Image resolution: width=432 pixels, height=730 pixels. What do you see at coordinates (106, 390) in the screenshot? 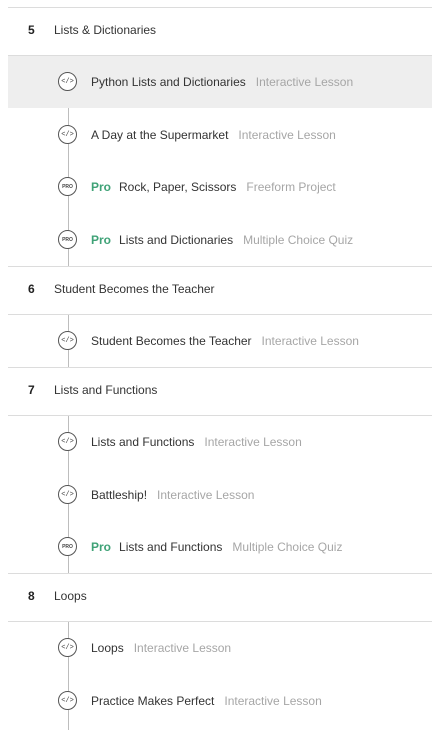
I see `section-title: Lists and Functions` at bounding box center [106, 390].